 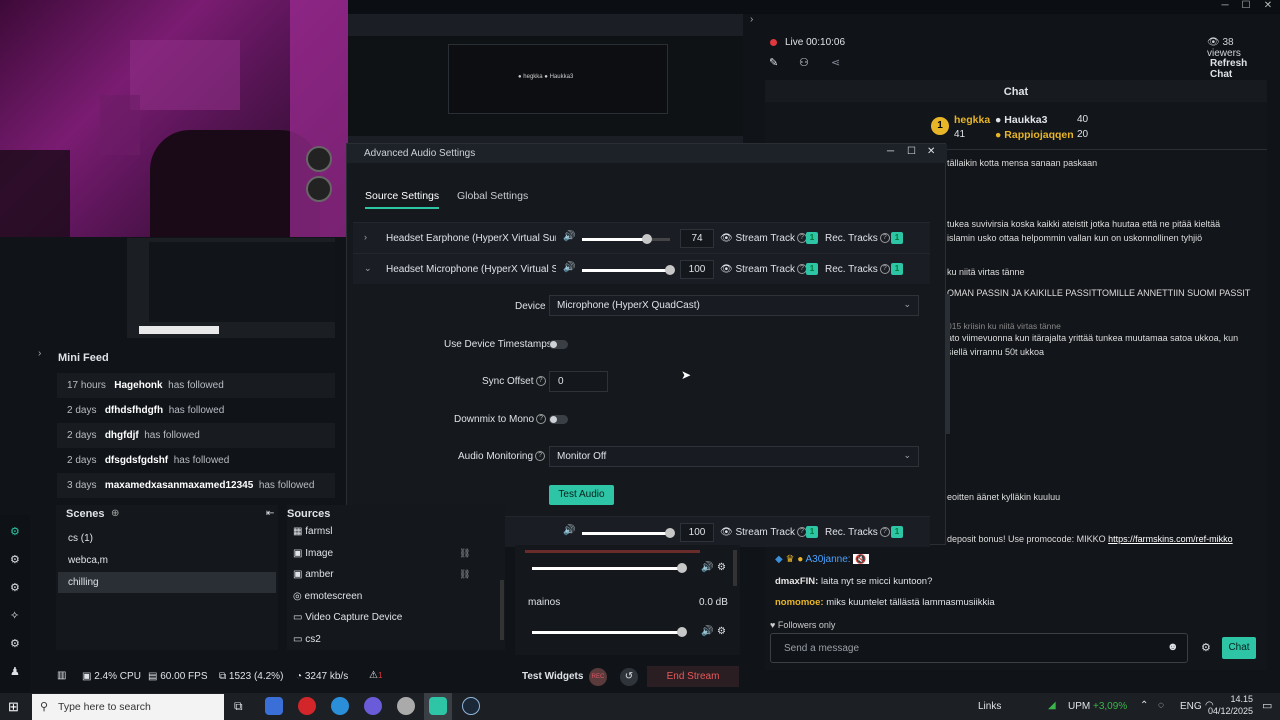 I want to click on notifications-icon: ▭, so click(x=1267, y=705).